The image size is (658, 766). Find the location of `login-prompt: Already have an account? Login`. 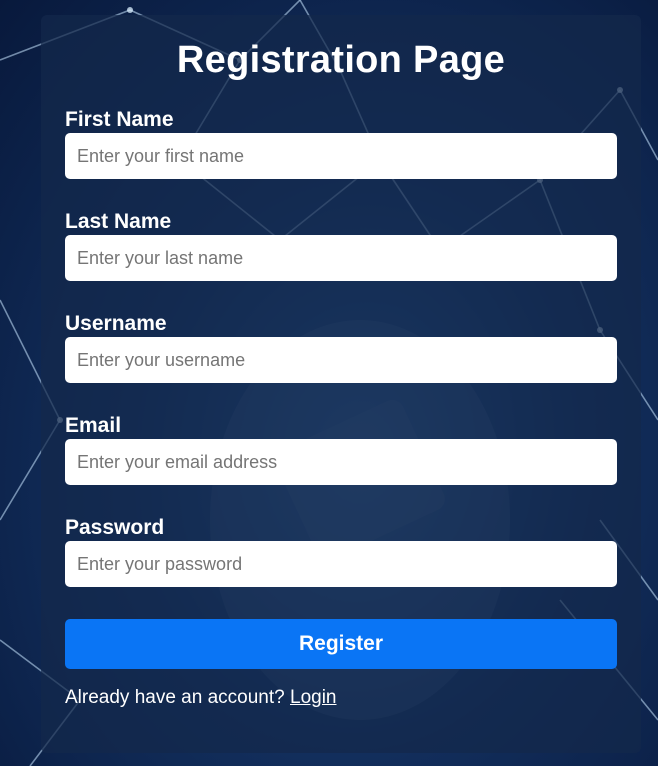

login-prompt: Already have an account? Login is located at coordinates (201, 698).